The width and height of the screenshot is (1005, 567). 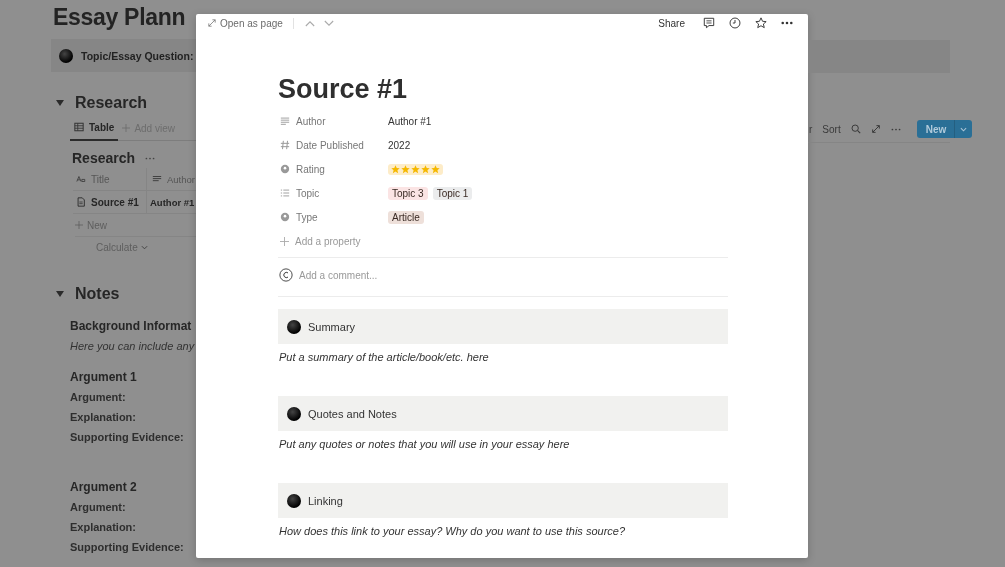 I want to click on property-label: Type, so click(x=333, y=217).